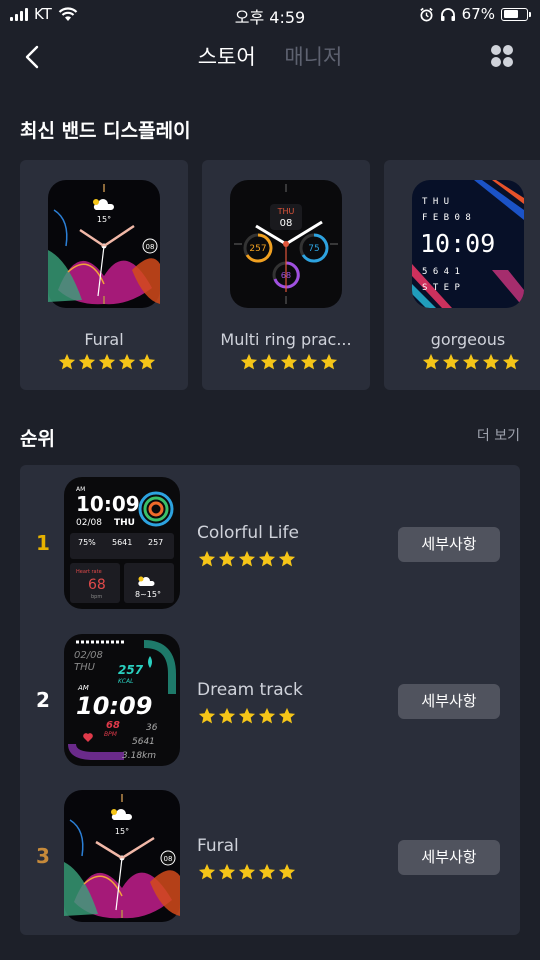 This screenshot has height=960, width=540. Describe the element at coordinates (313, 249) in the screenshot. I see `svg-text: 75` at that location.